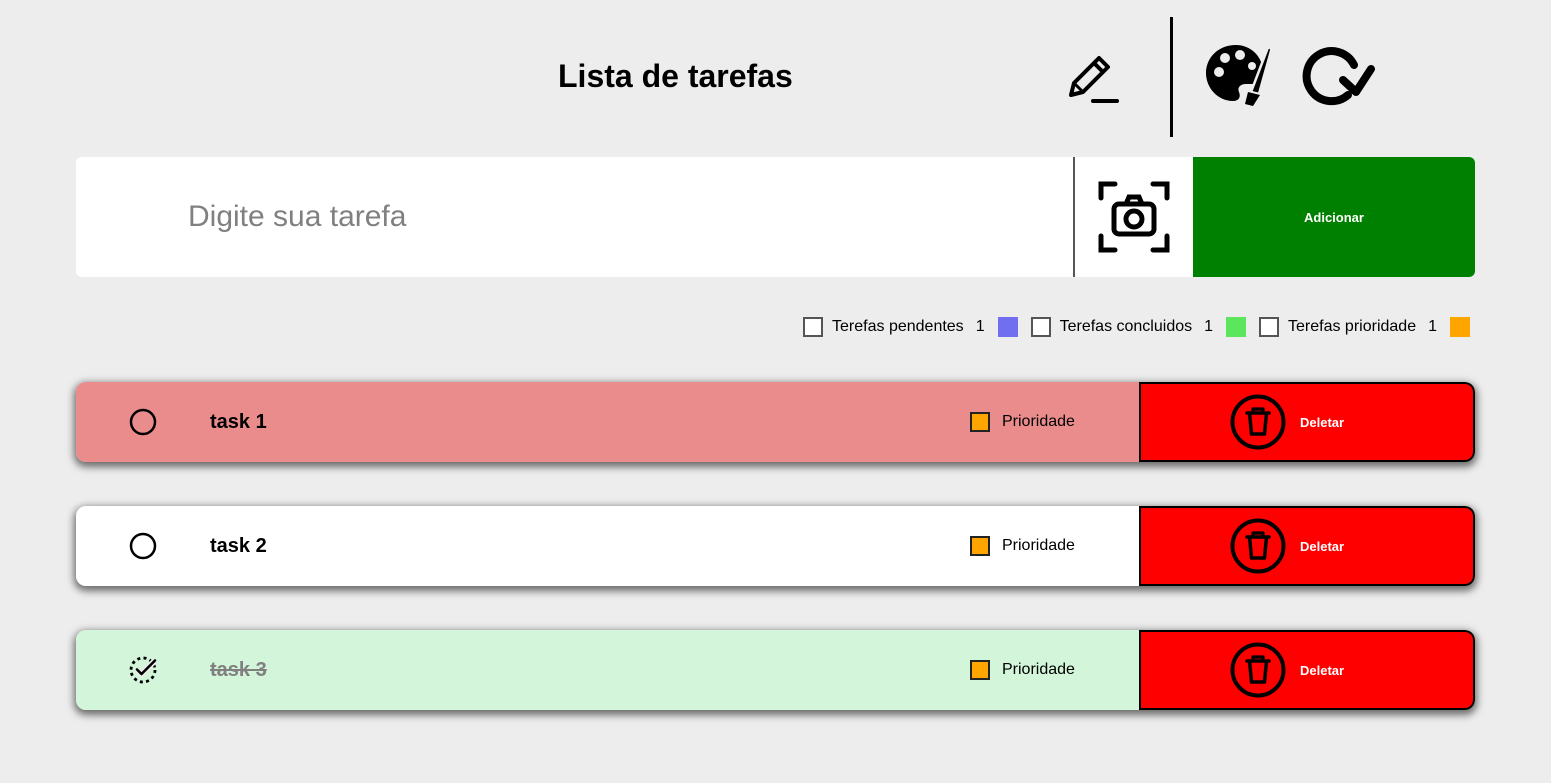 This screenshot has height=783, width=1551. I want to click on filter-priority-checkbox, so click(1269, 326).